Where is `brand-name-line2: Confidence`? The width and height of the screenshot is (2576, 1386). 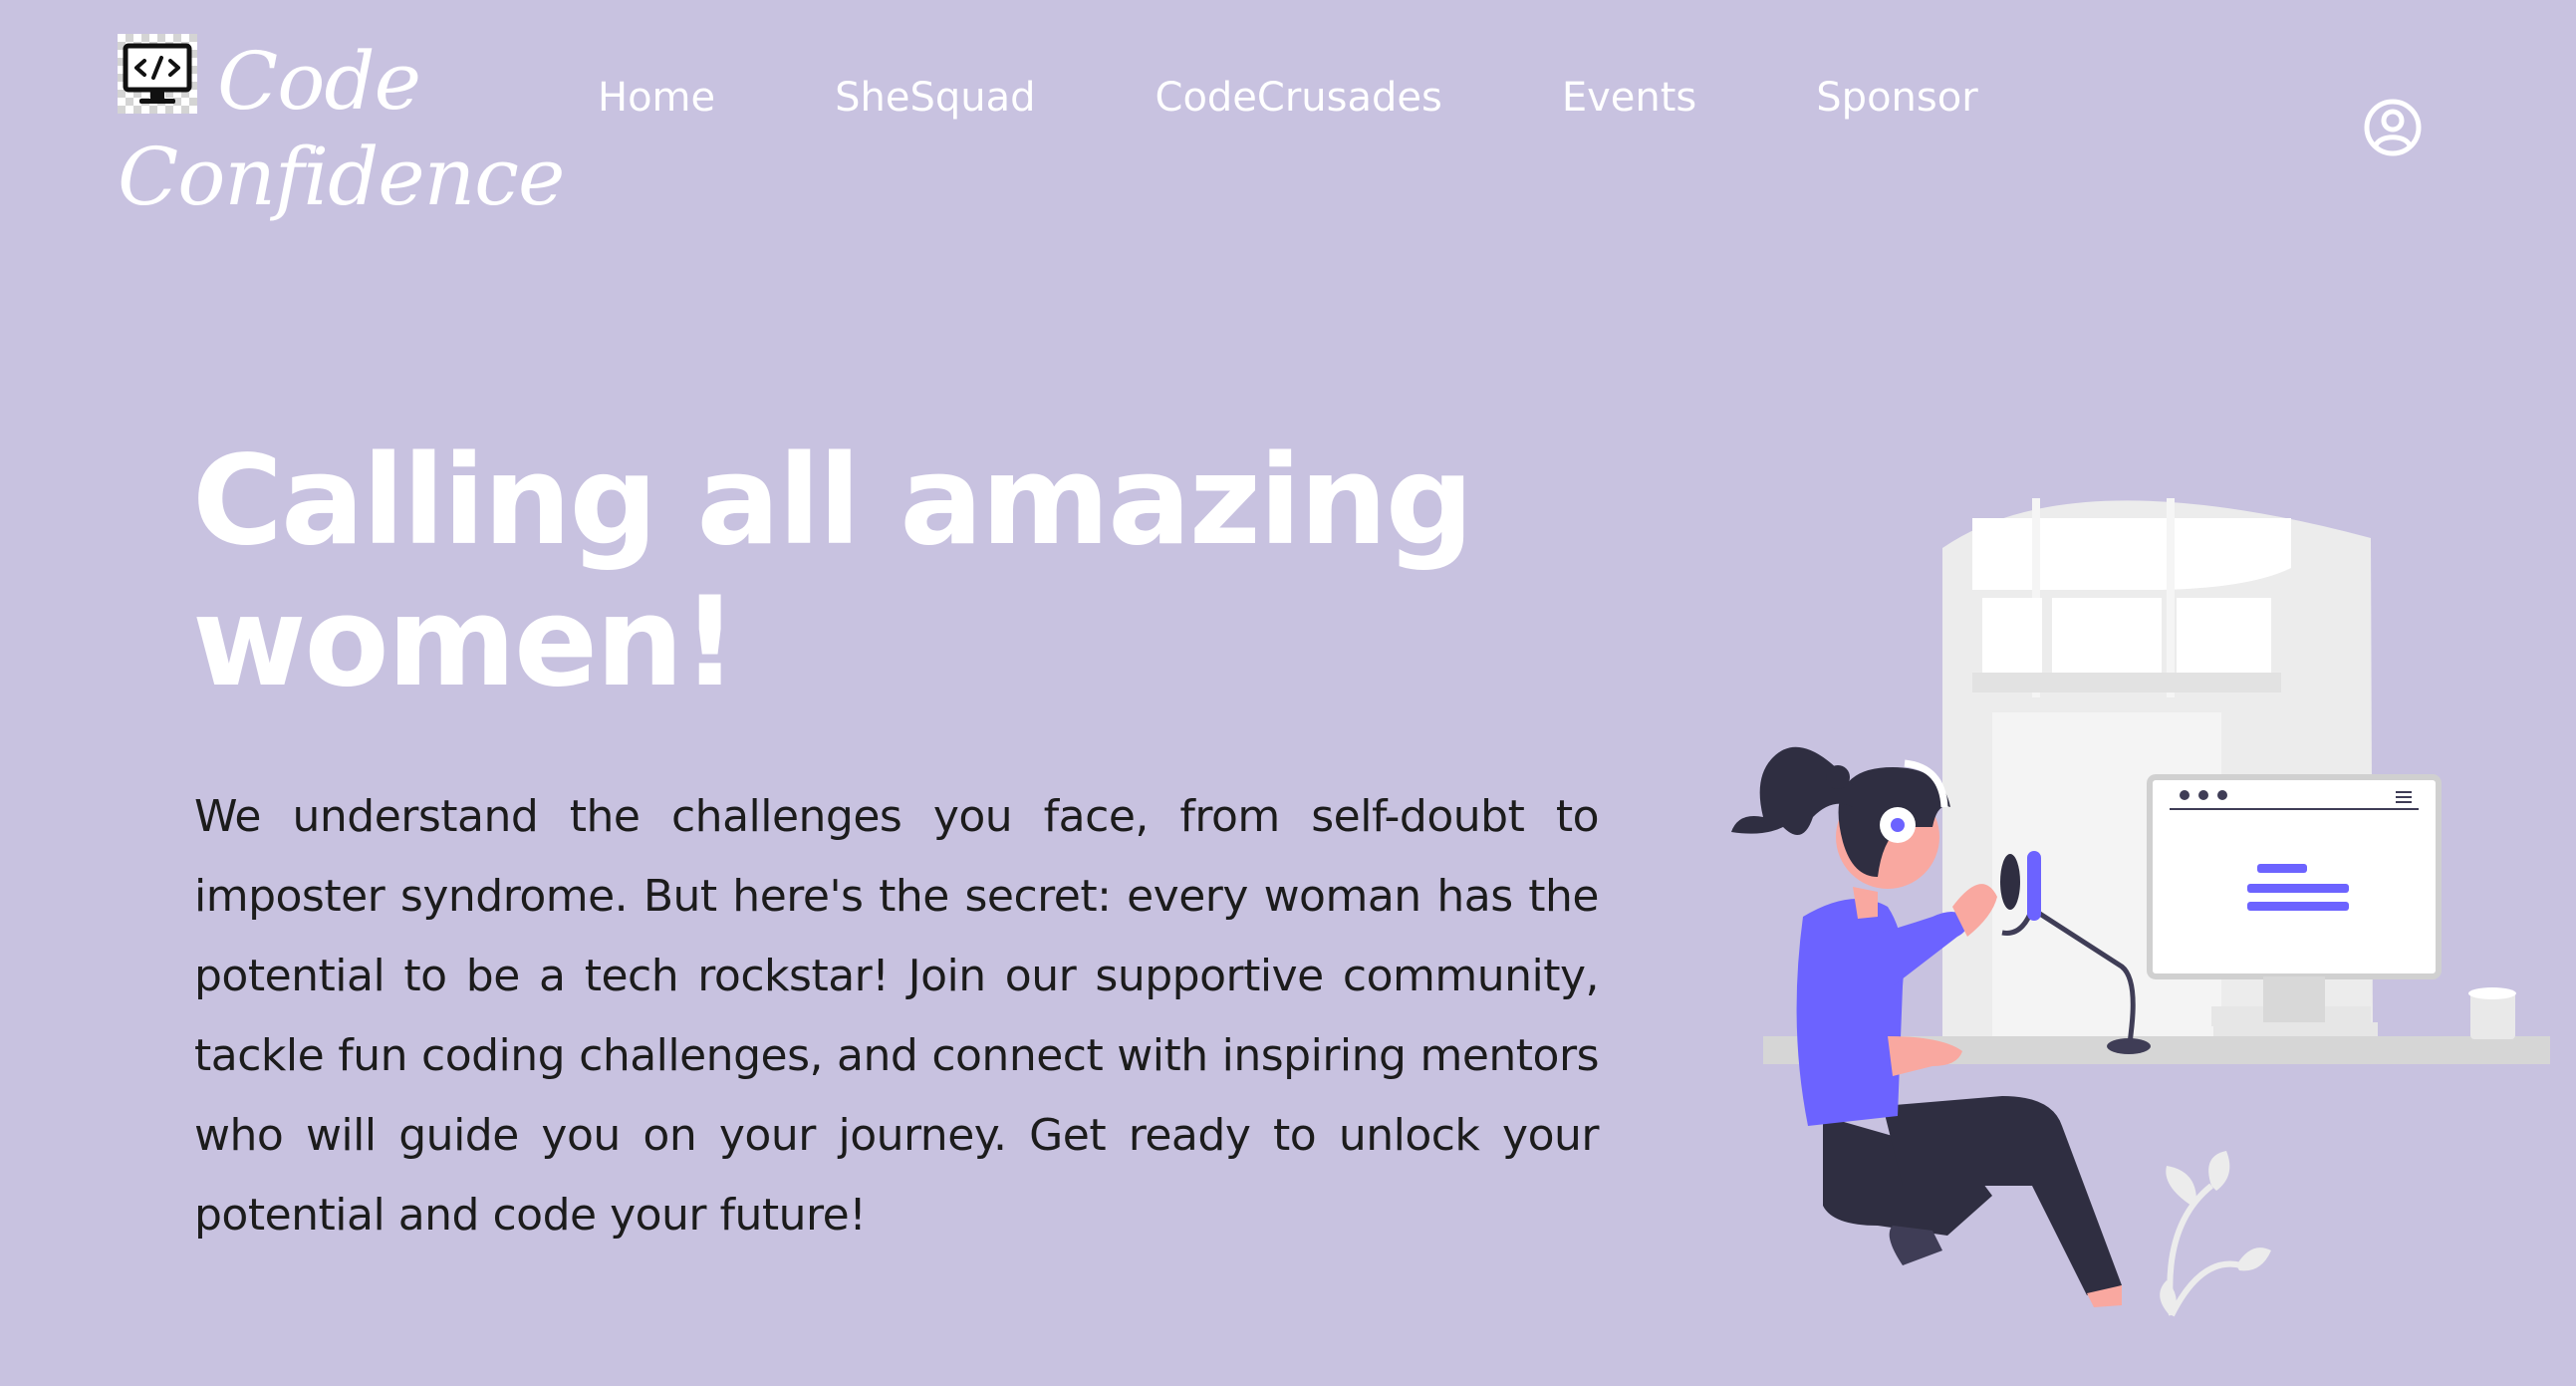
brand-name-line2: Confidence is located at coordinates (341, 177).